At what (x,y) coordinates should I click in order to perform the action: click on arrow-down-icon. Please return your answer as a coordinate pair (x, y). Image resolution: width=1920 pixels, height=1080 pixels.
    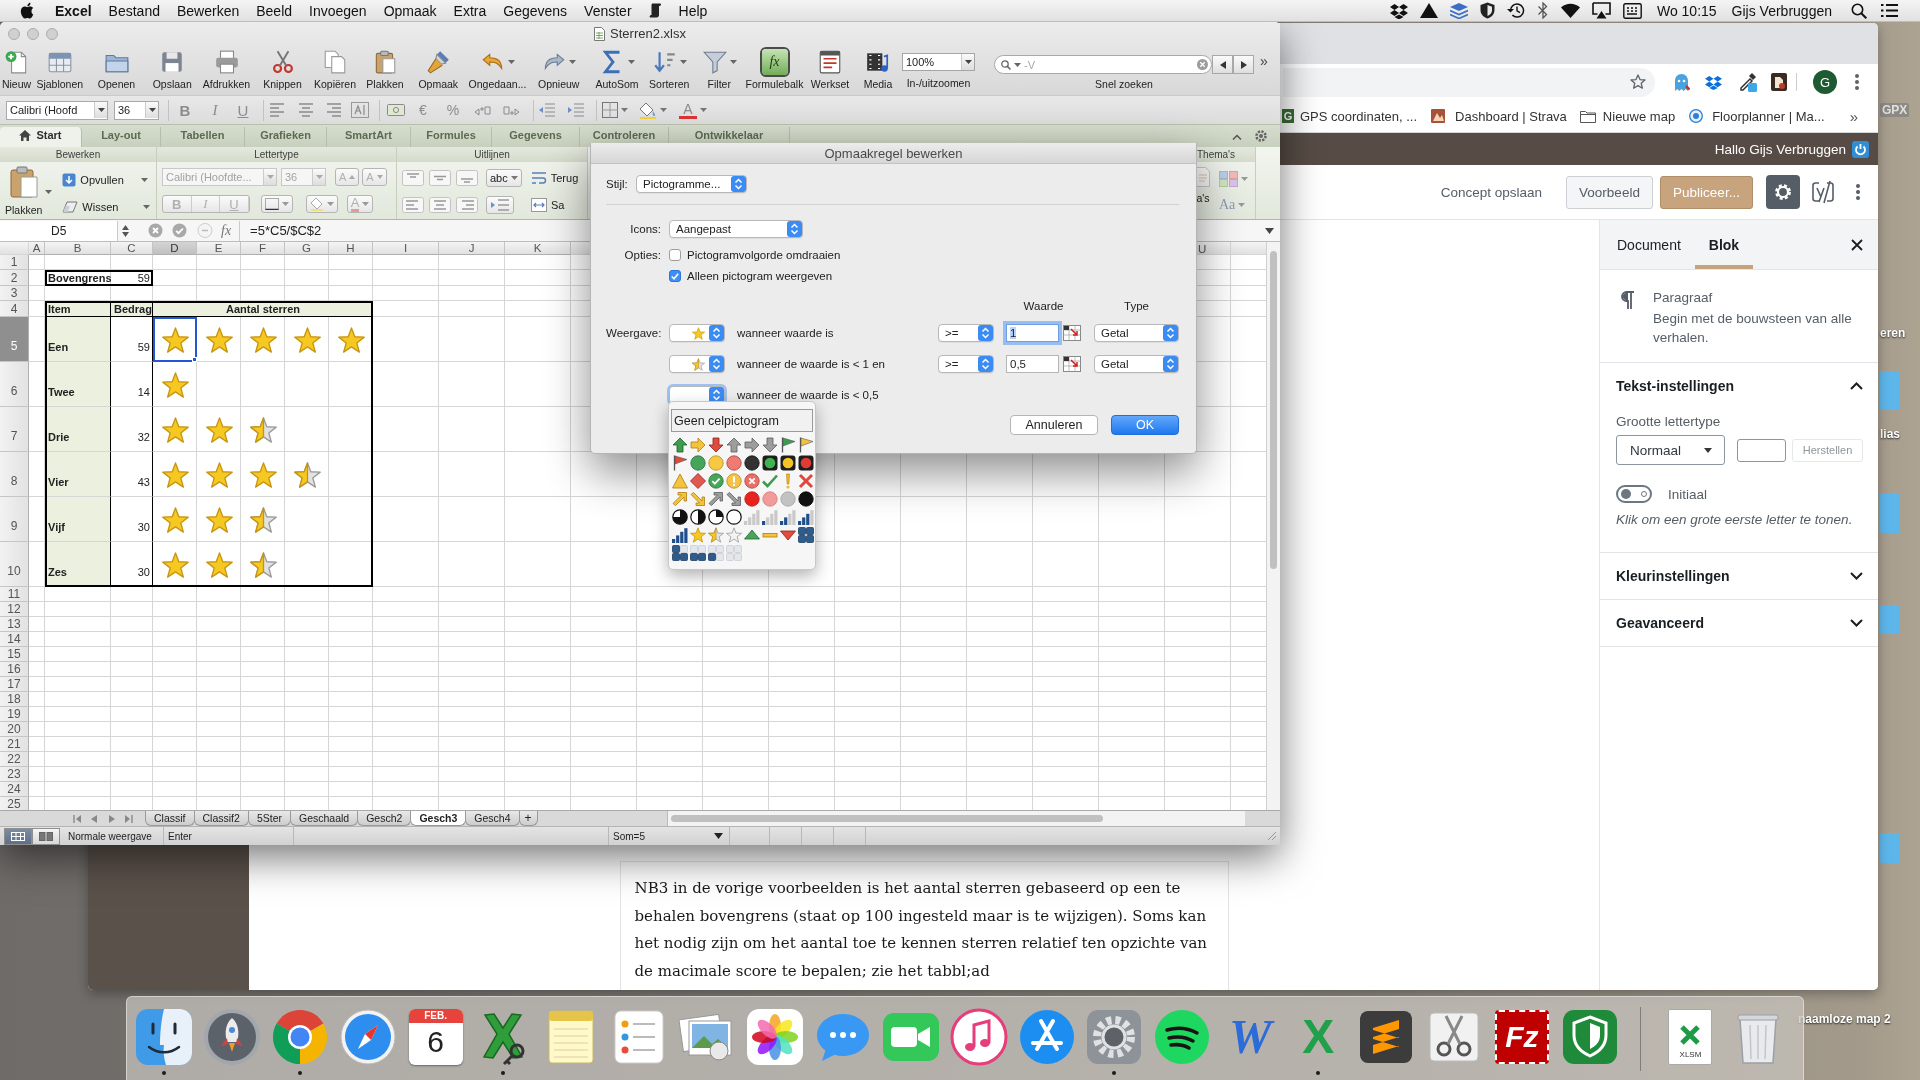
    Looking at the image, I should click on (770, 445).